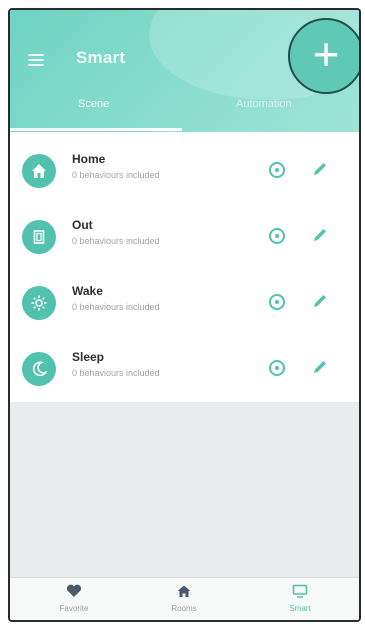  Describe the element at coordinates (74, 608) in the screenshot. I see `nav-label: Favorite` at that location.